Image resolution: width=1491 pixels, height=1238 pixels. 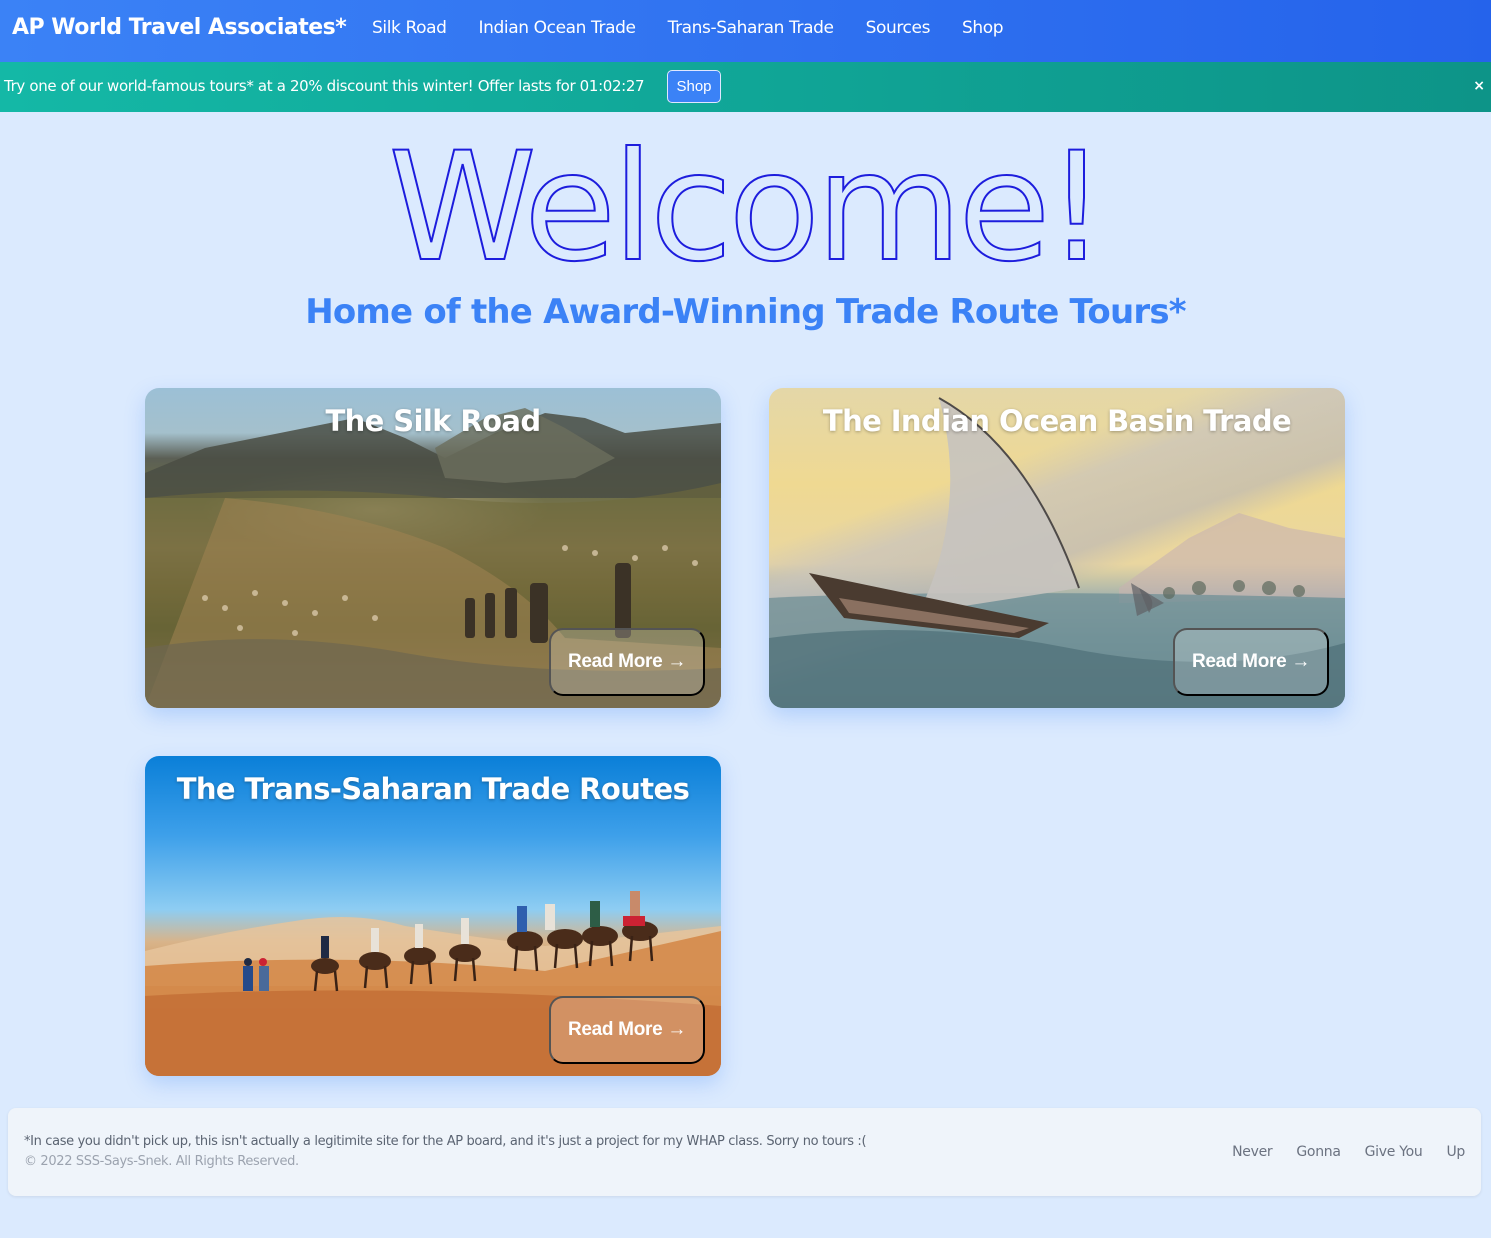 What do you see at coordinates (751, 28) in the screenshot?
I see `nav-link-trans-saharan-trade: Trans-Saharan Trade` at bounding box center [751, 28].